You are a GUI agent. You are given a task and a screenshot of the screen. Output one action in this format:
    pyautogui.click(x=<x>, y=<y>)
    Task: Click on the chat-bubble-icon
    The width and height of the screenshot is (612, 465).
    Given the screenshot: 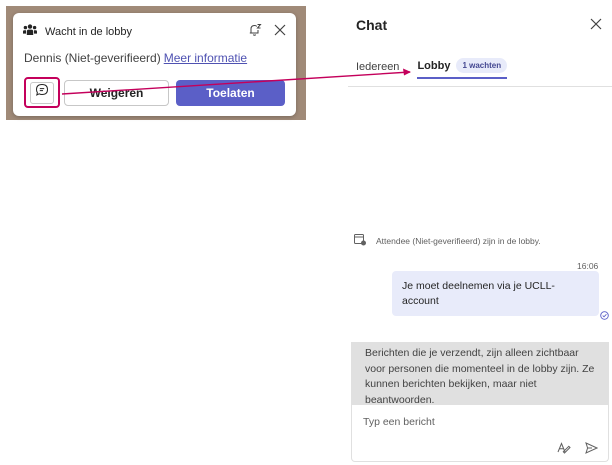 What is the action you would take?
    pyautogui.click(x=42, y=92)
    